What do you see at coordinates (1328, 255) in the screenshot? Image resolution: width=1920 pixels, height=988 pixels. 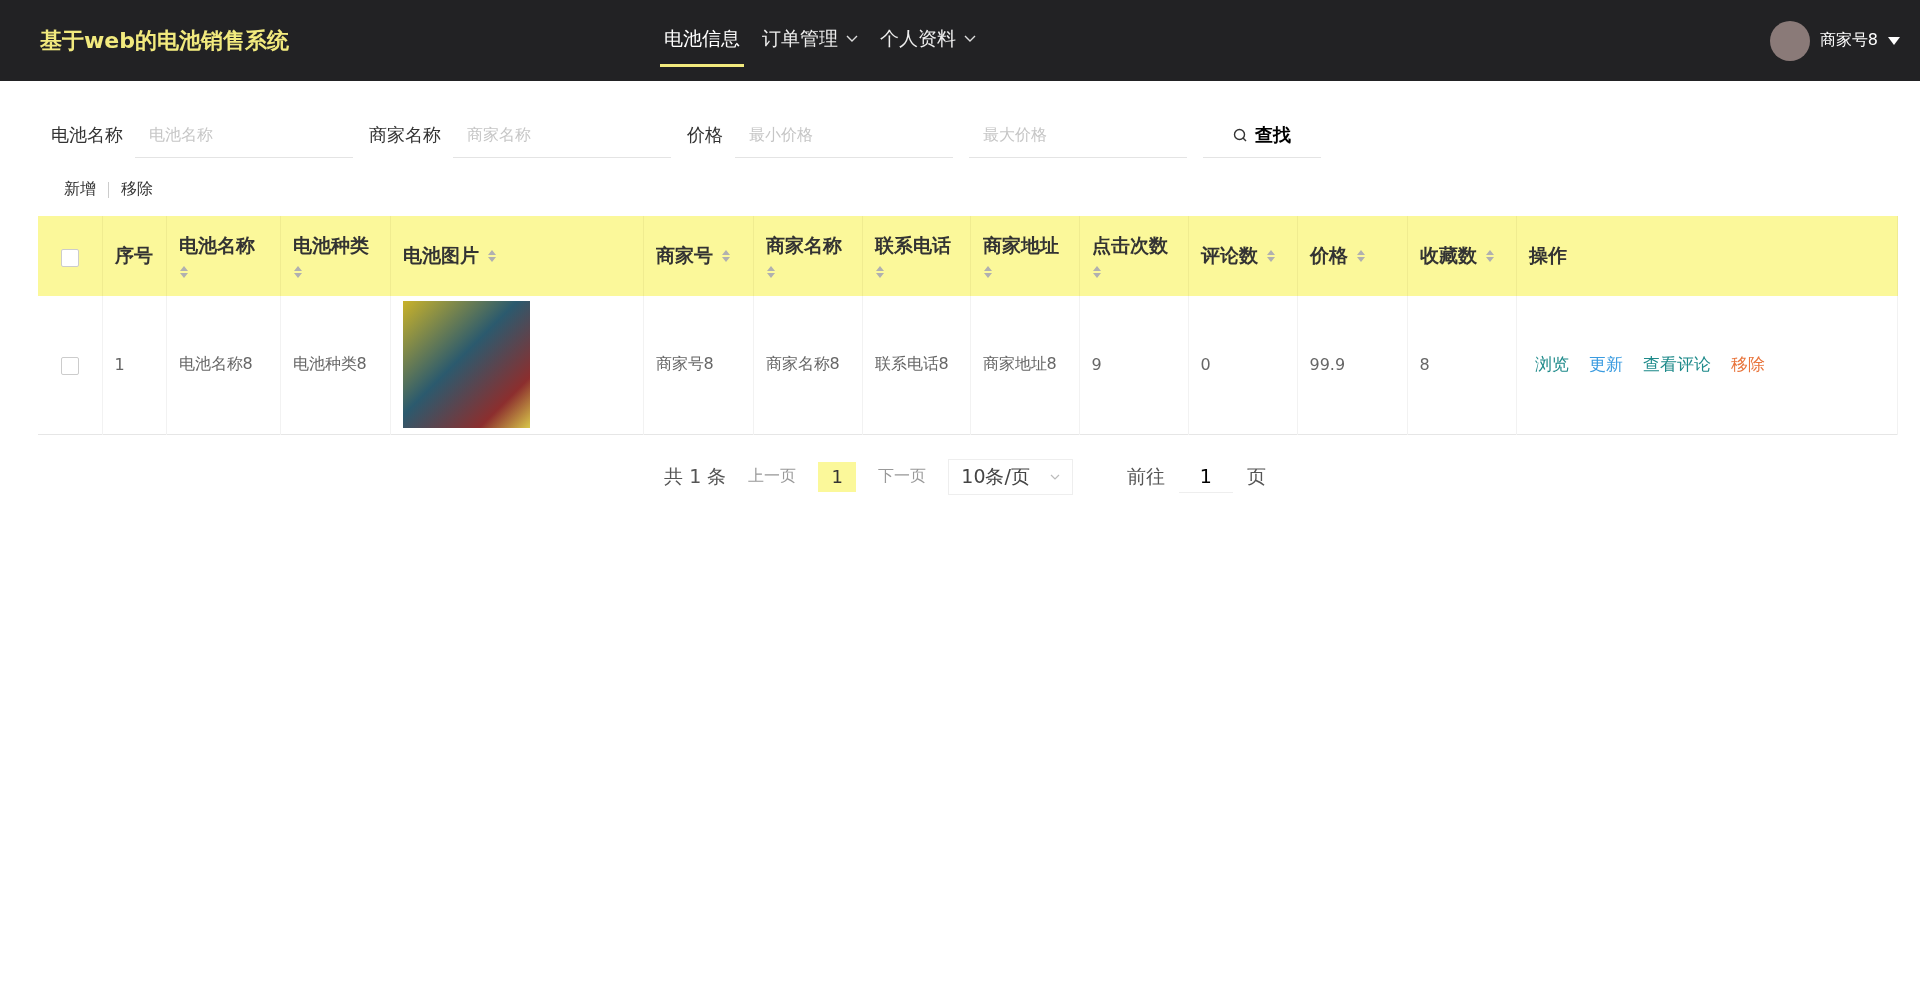 I see `column-header: 价格` at bounding box center [1328, 255].